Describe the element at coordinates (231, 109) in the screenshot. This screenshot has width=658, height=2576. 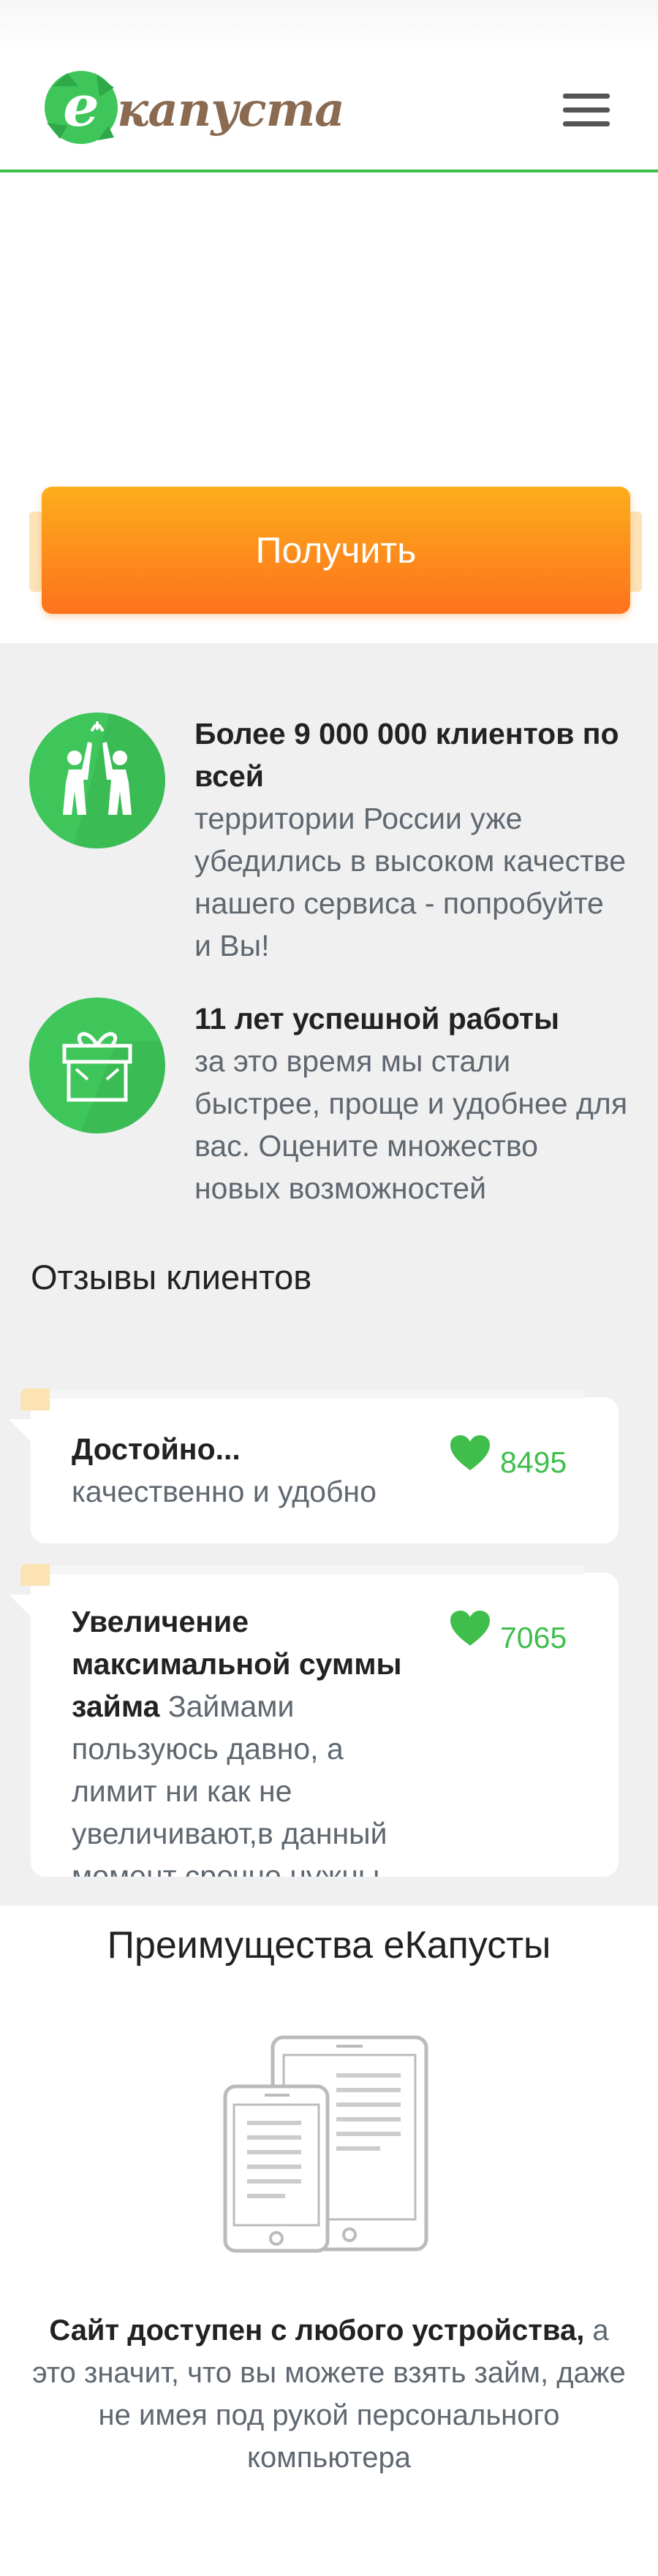
I see `logo-text: капуста` at that location.